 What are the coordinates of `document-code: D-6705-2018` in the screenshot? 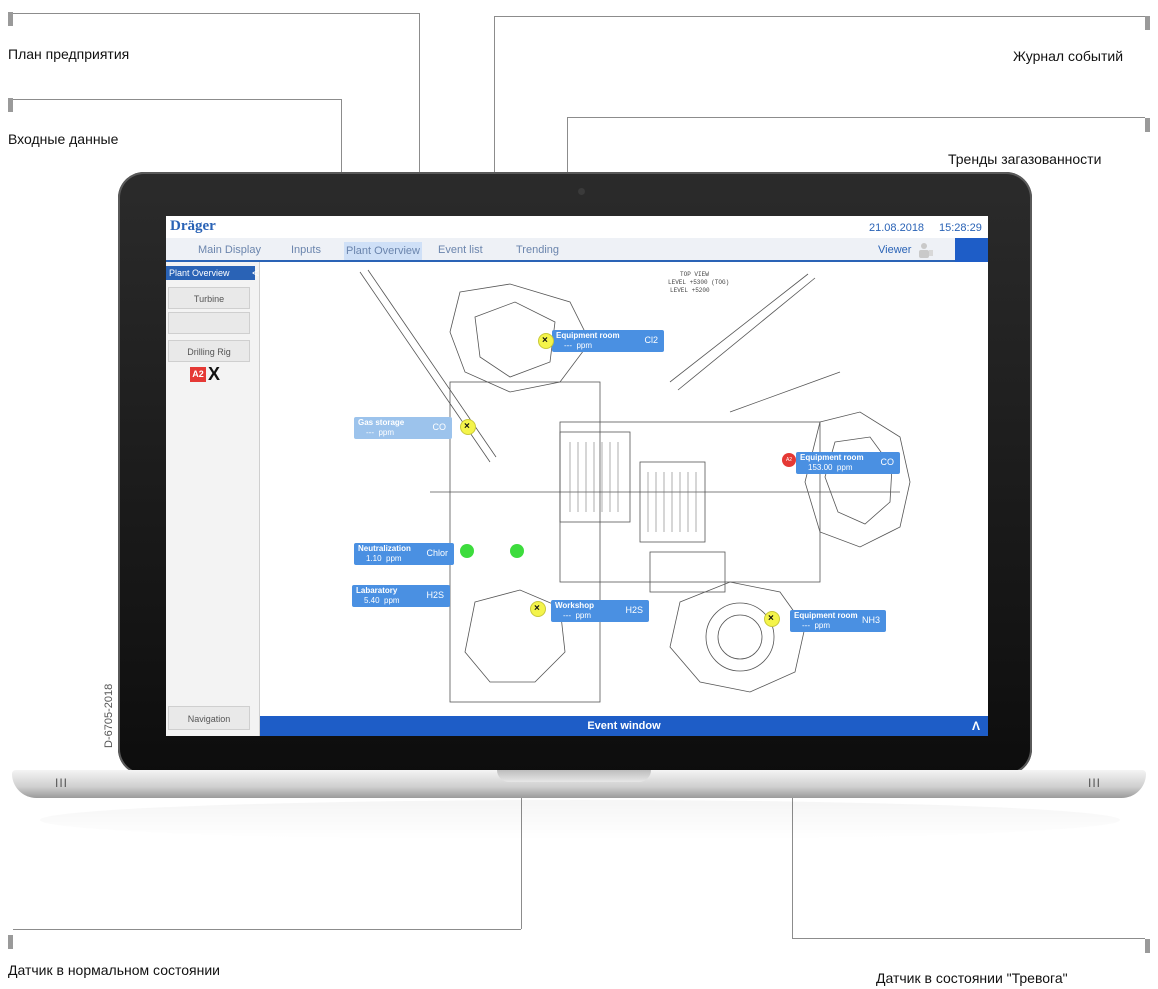 It's located at (109, 715).